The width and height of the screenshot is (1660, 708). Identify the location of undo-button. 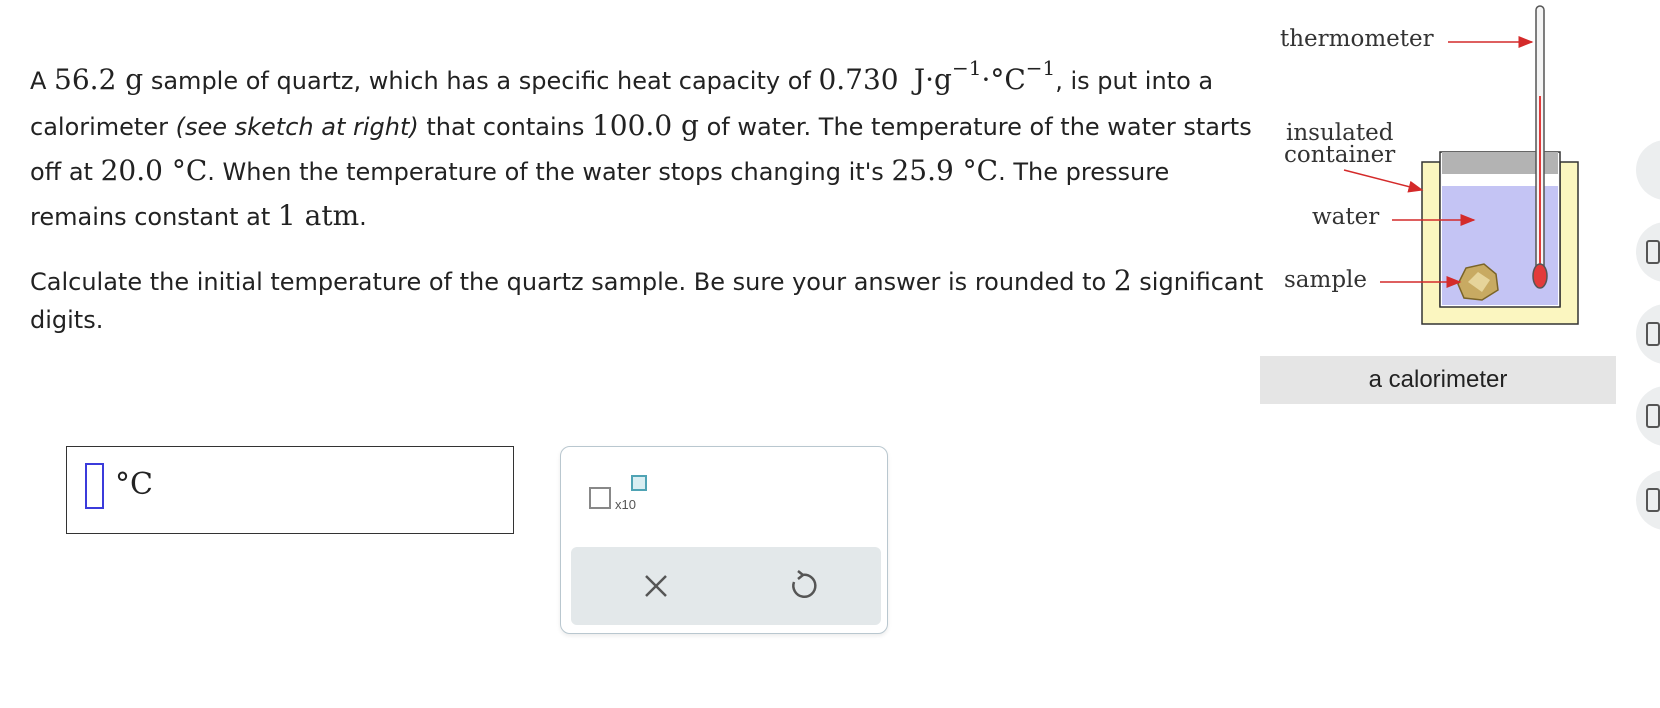
(802, 586).